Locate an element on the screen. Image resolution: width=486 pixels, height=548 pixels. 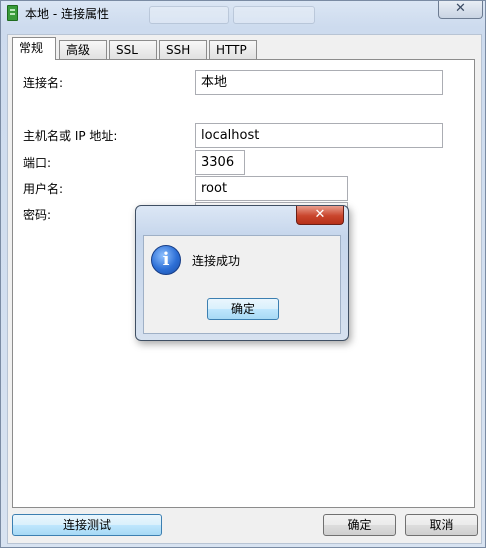
info-icon: i is located at coordinates (166, 260).